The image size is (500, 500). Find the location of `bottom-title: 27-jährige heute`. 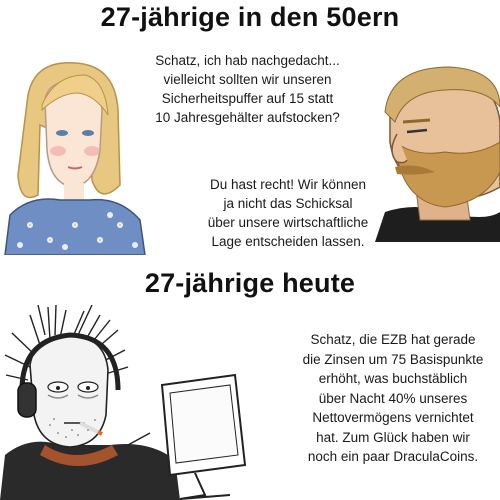

bottom-title: 27-jährige heute is located at coordinates (250, 283).